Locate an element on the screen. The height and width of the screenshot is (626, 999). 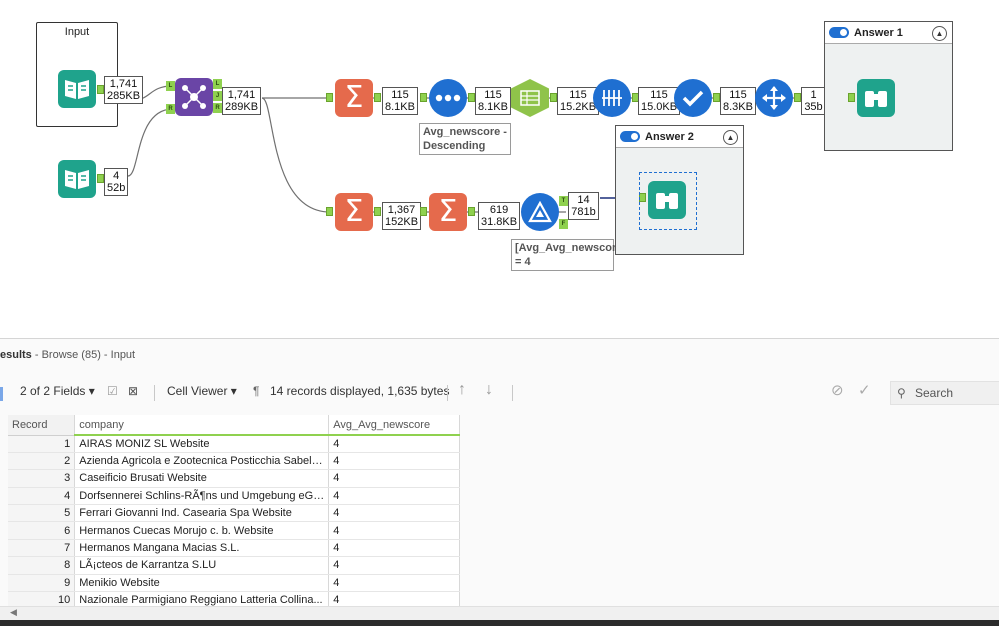
filter-triangle-icon is located at coordinates (540, 212).